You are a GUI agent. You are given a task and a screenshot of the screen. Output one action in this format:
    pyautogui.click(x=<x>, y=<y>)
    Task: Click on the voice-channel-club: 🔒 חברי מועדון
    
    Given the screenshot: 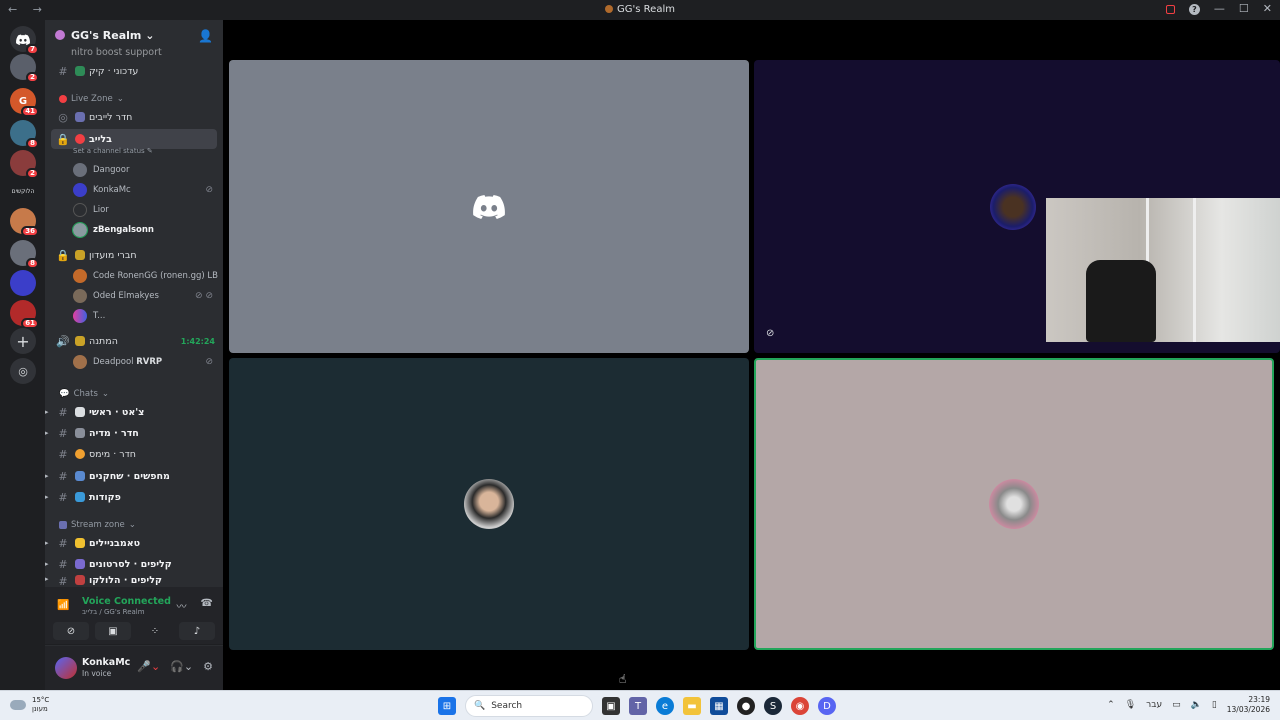 What is the action you would take?
    pyautogui.click(x=134, y=255)
    